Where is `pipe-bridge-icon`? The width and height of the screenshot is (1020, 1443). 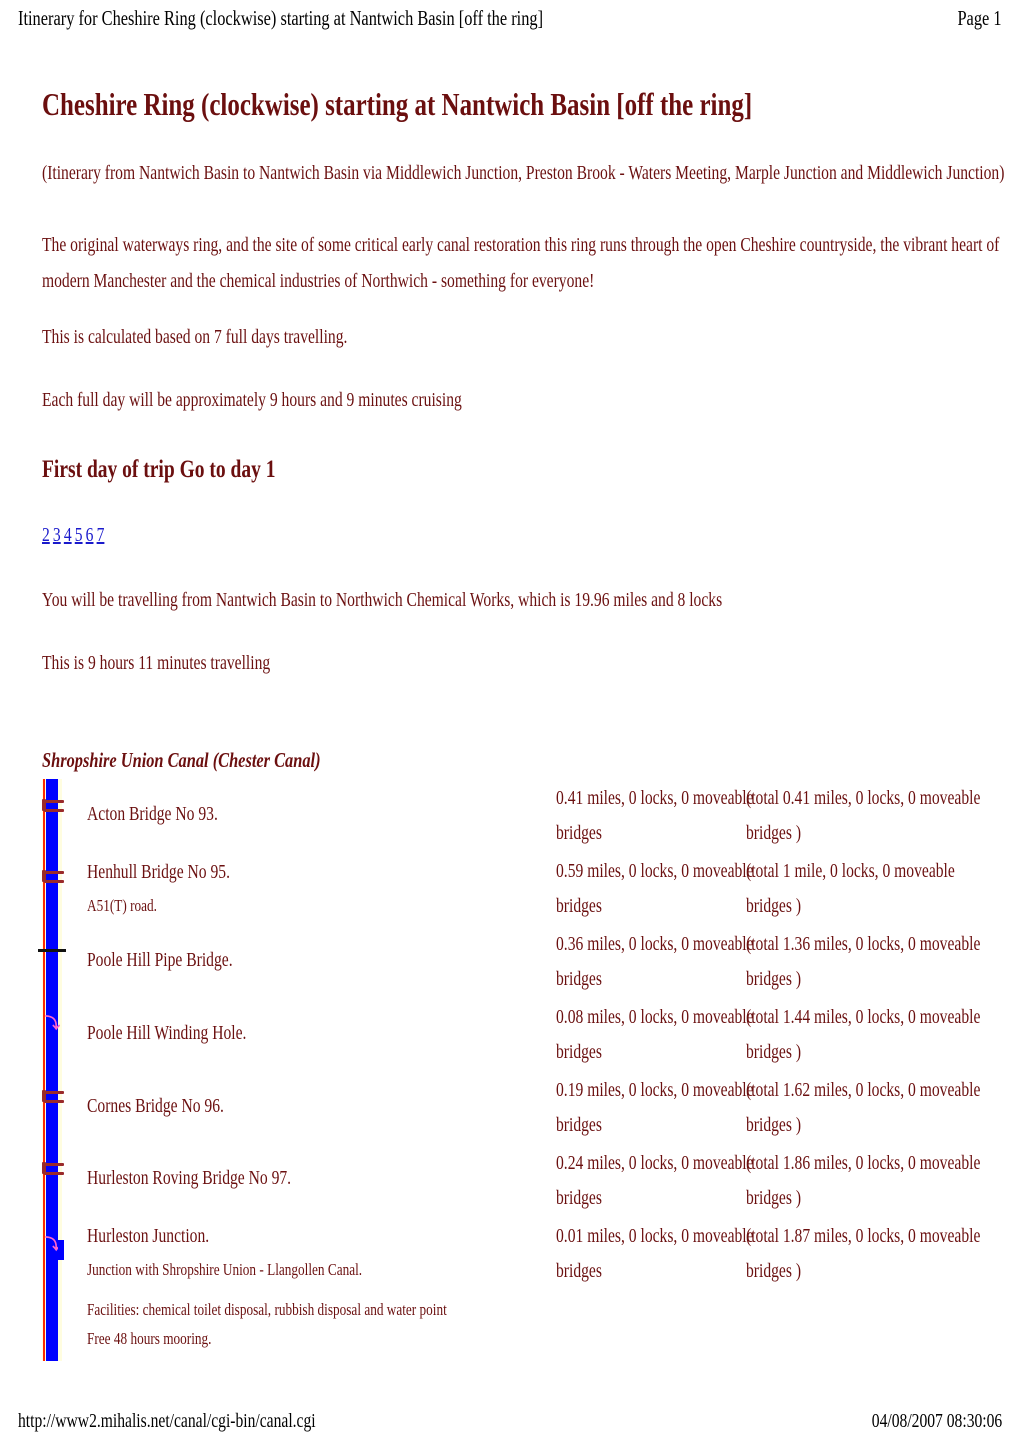 pipe-bridge-icon is located at coordinates (52, 950).